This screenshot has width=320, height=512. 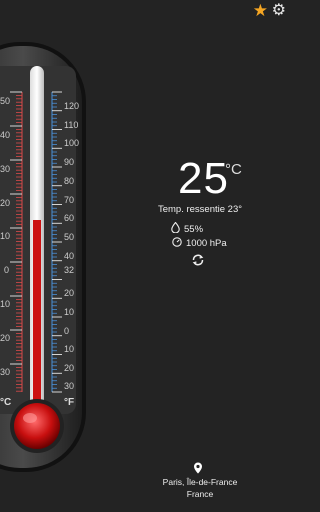 I want to click on humidity-row: 55%, so click(x=187, y=228).